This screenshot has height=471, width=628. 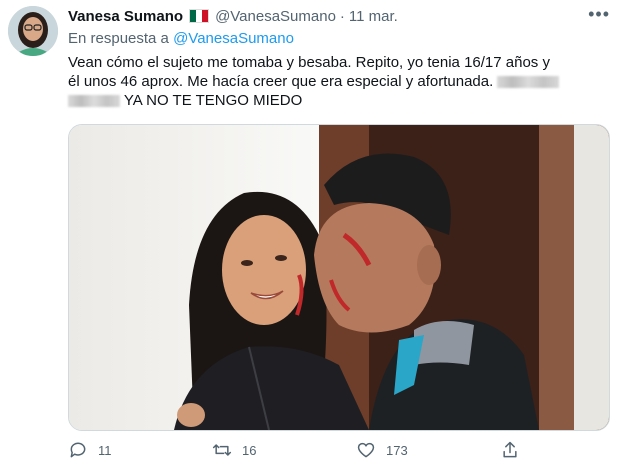 What do you see at coordinates (599, 14) in the screenshot?
I see `more-options-icon: •••` at bounding box center [599, 14].